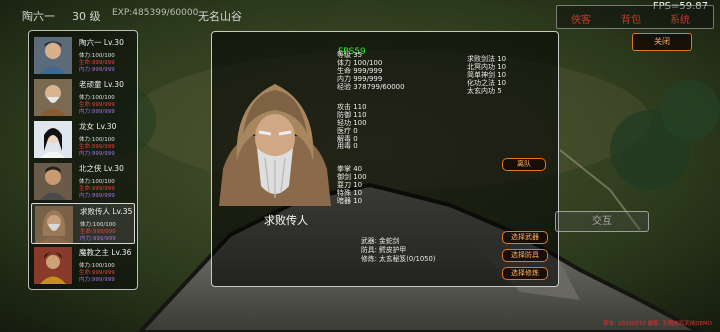  Describe the element at coordinates (657, 324) in the screenshot. I see `version-info: 版本: 20230510 摄炼: 无限肉鸡武侠DEMO` at that location.